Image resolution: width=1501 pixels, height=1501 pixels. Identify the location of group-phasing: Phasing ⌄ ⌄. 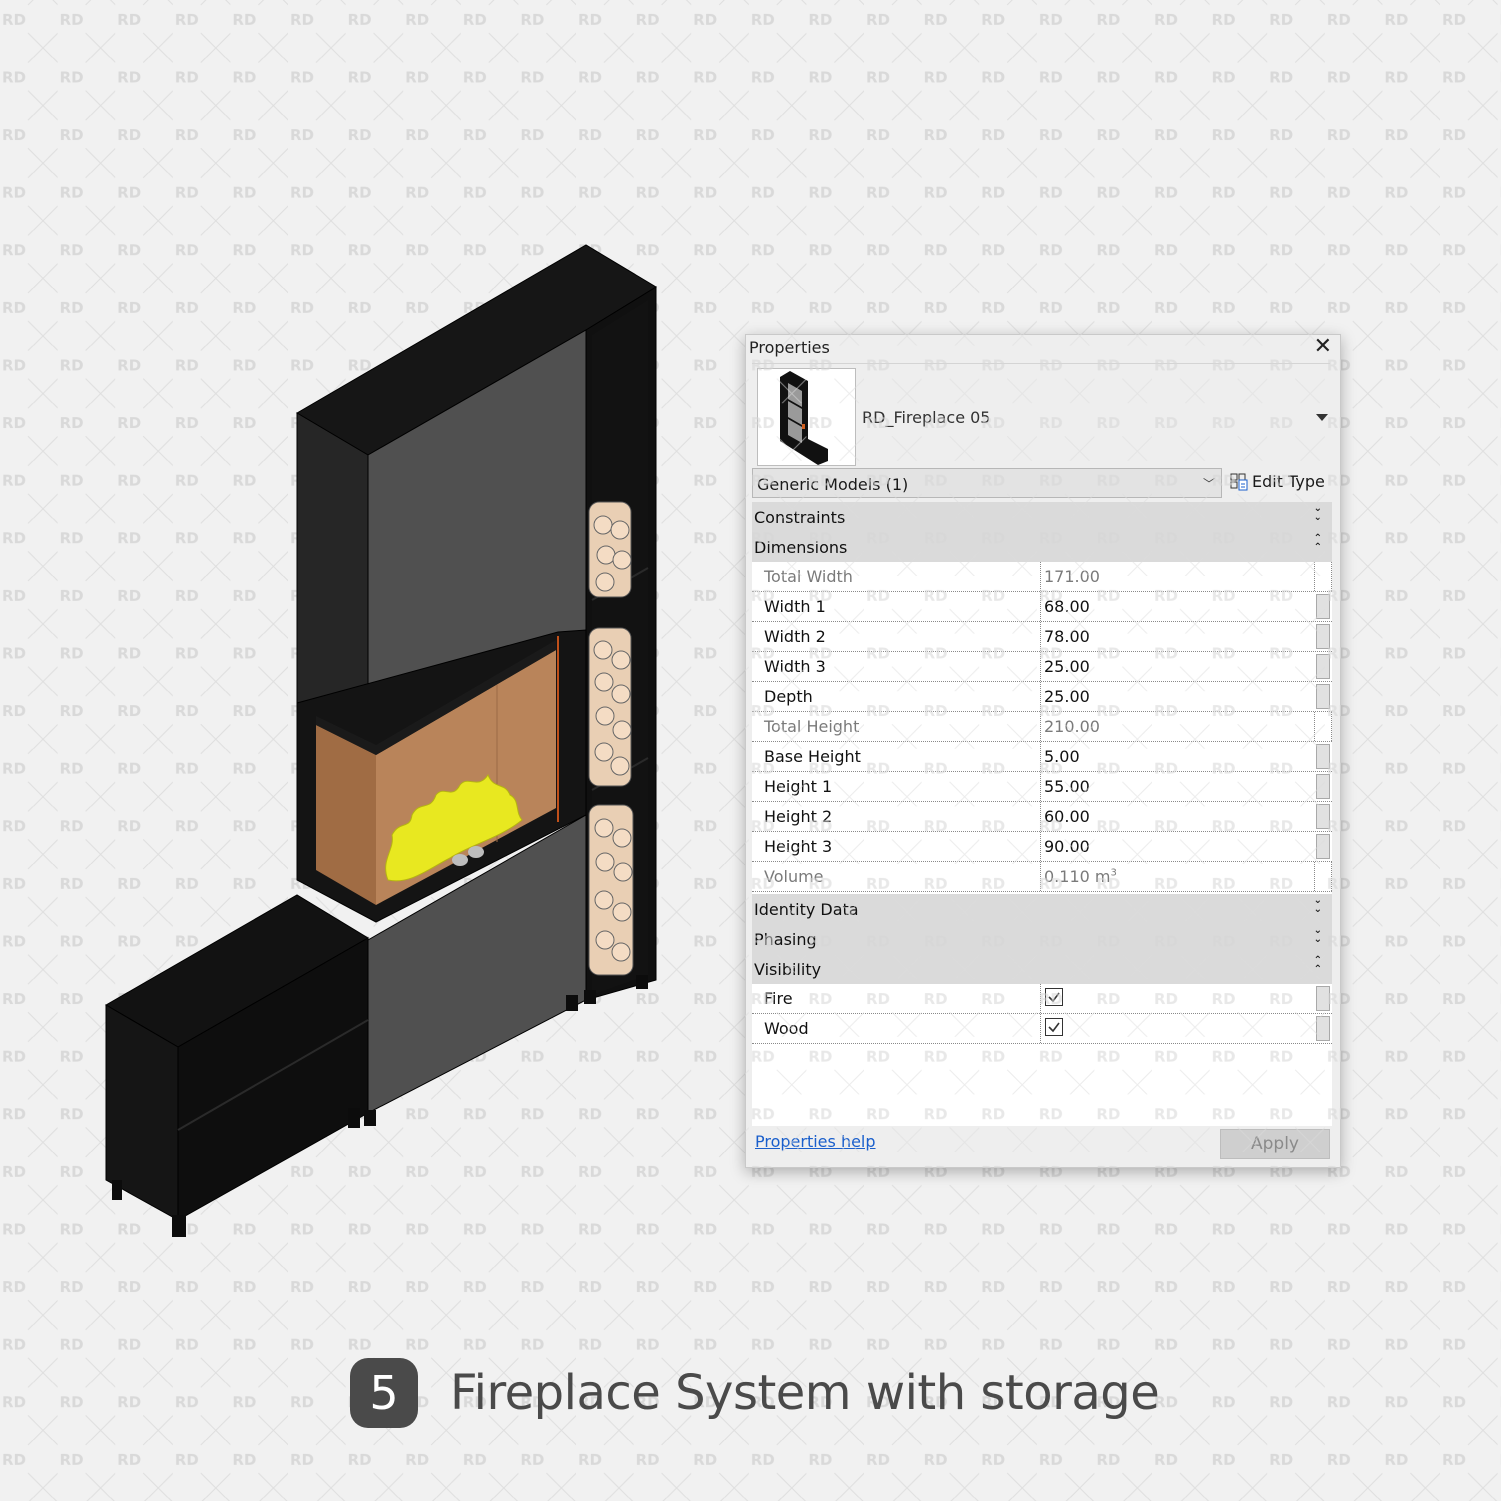
(1042, 939).